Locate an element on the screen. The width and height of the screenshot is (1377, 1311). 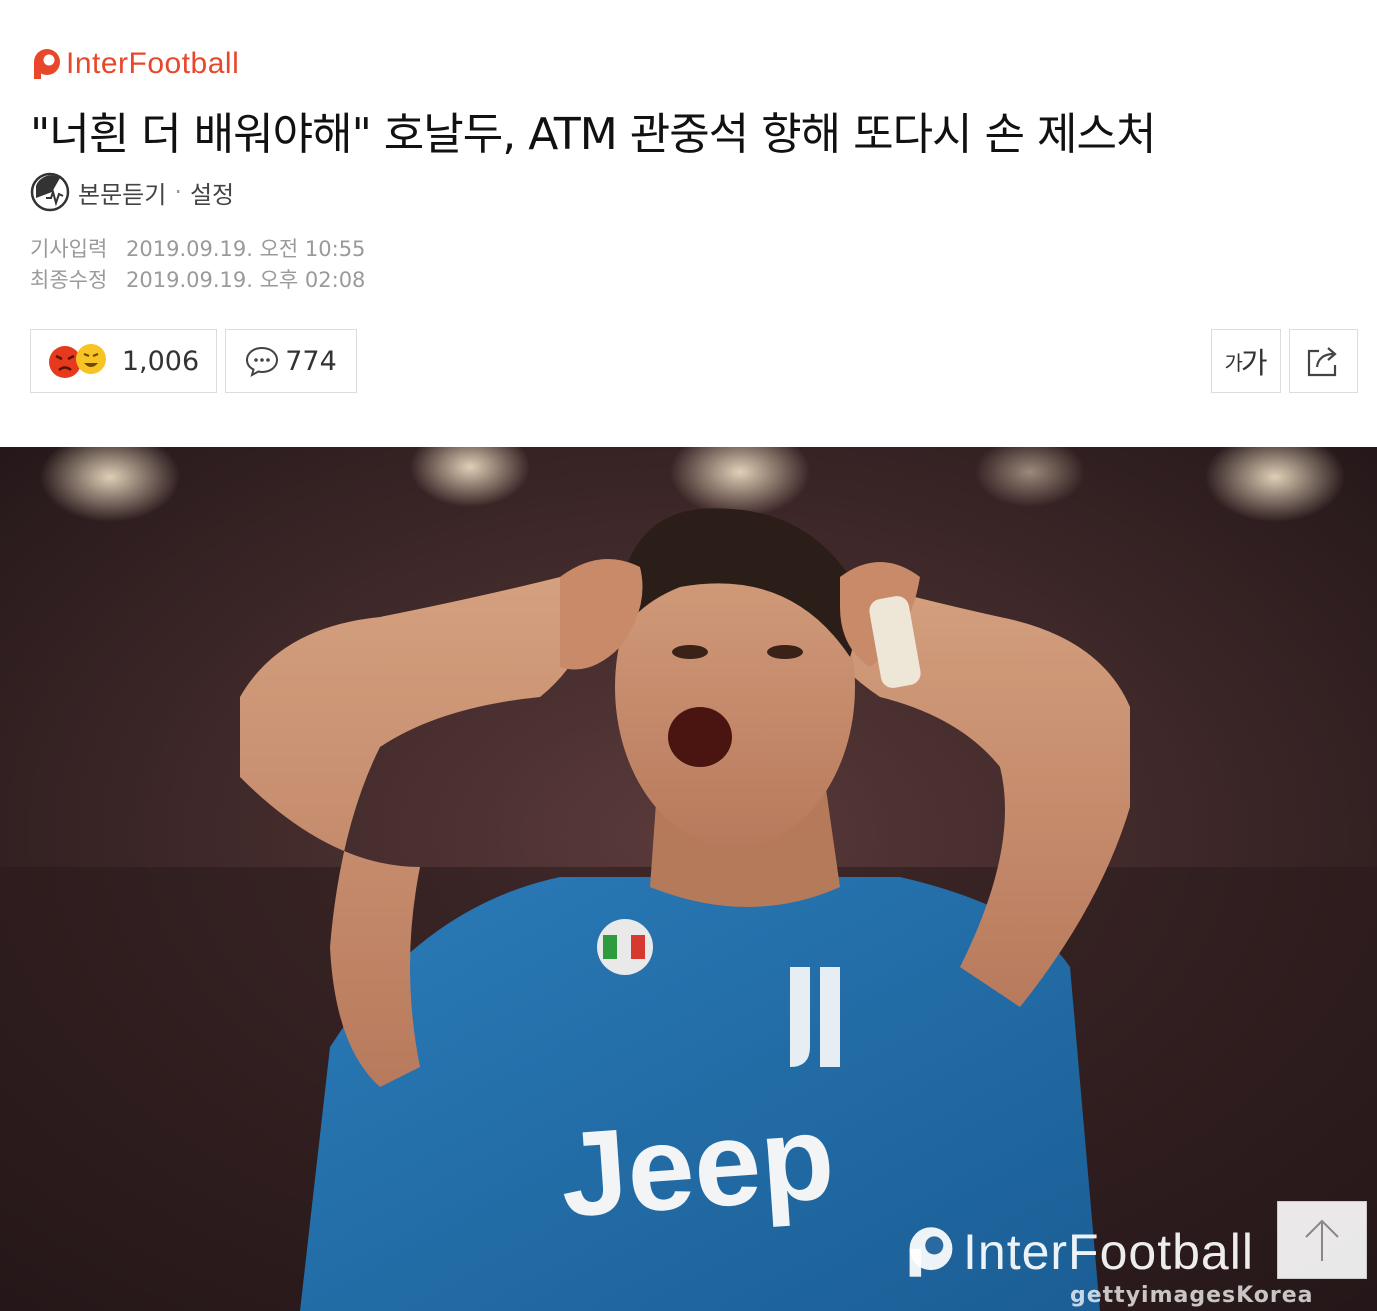
photo-watermark: InterFootball is located at coordinates (1078, 1252).